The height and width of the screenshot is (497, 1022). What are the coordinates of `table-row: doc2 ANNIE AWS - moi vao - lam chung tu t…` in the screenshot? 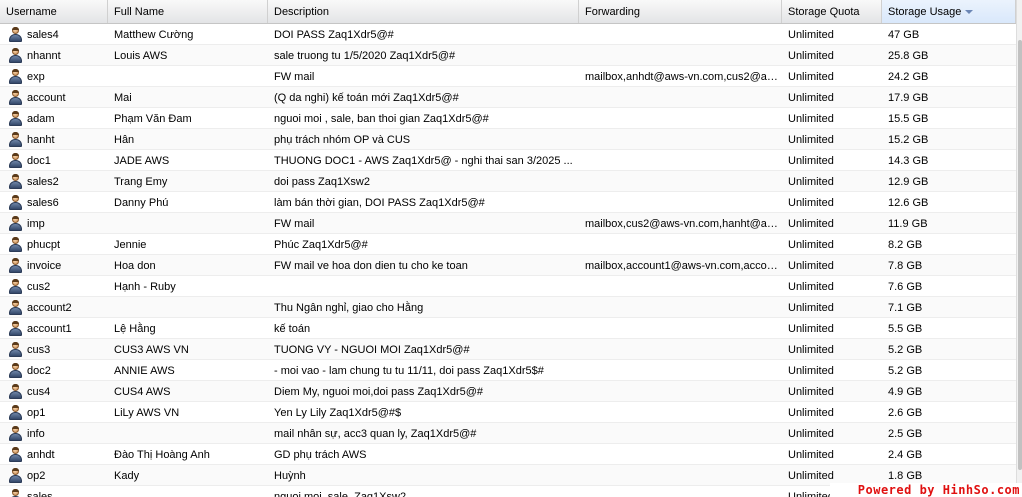 It's located at (508, 370).